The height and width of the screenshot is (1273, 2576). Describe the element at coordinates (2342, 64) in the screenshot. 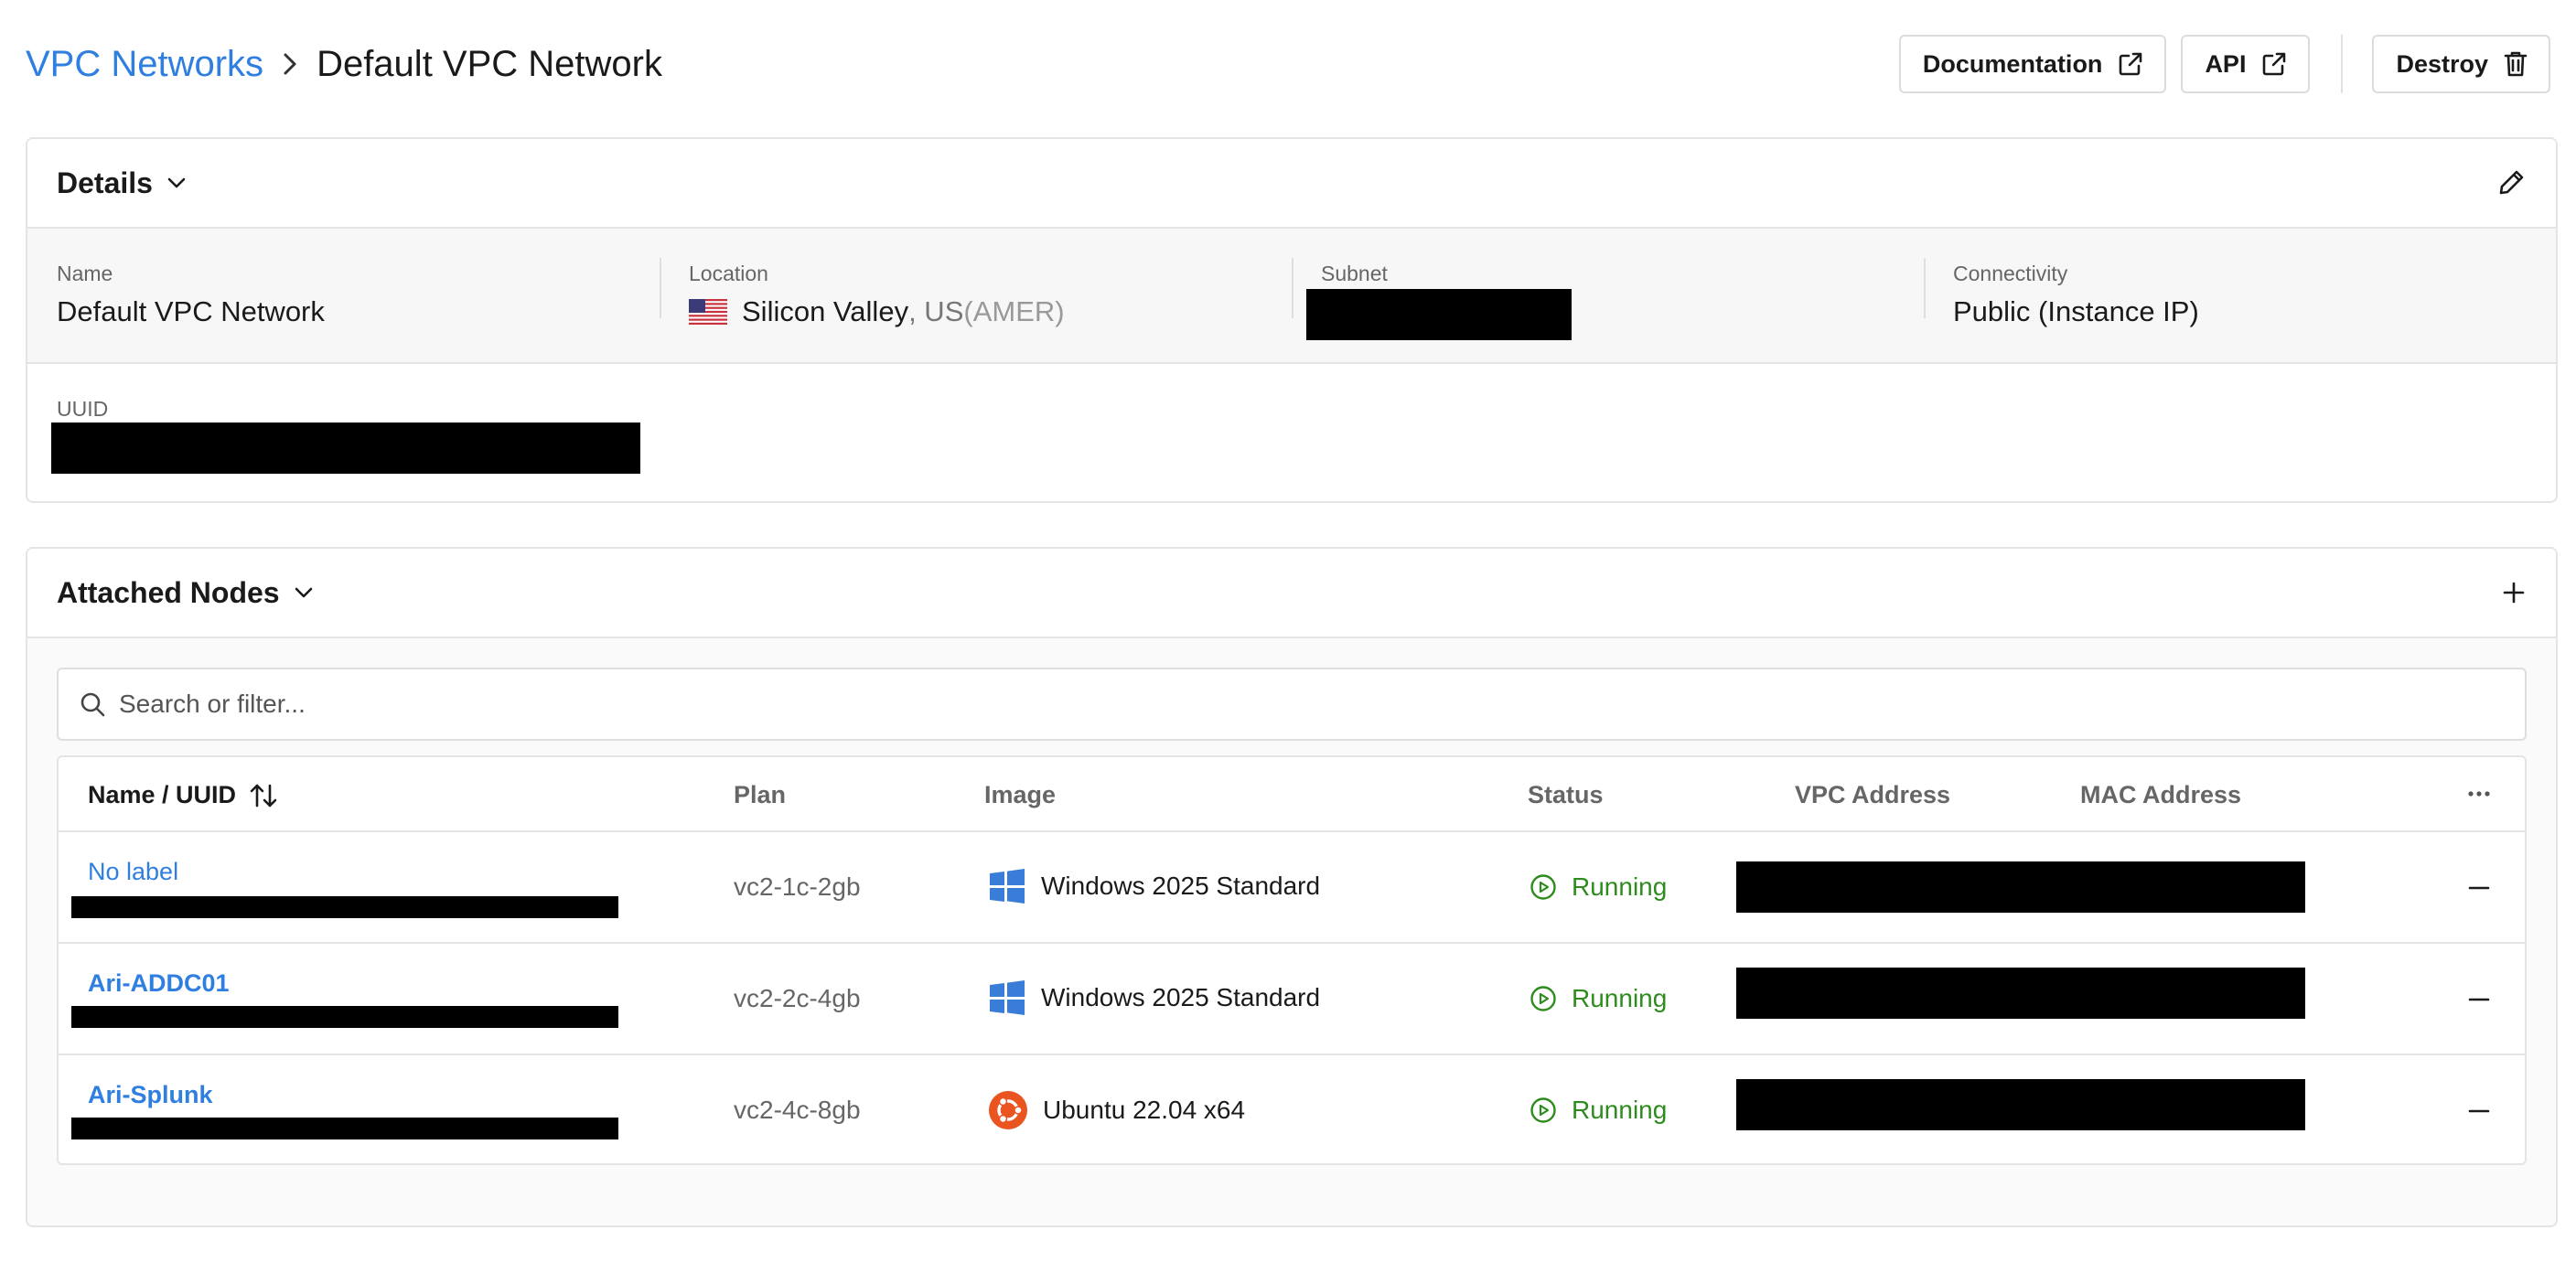

I see `divider` at that location.